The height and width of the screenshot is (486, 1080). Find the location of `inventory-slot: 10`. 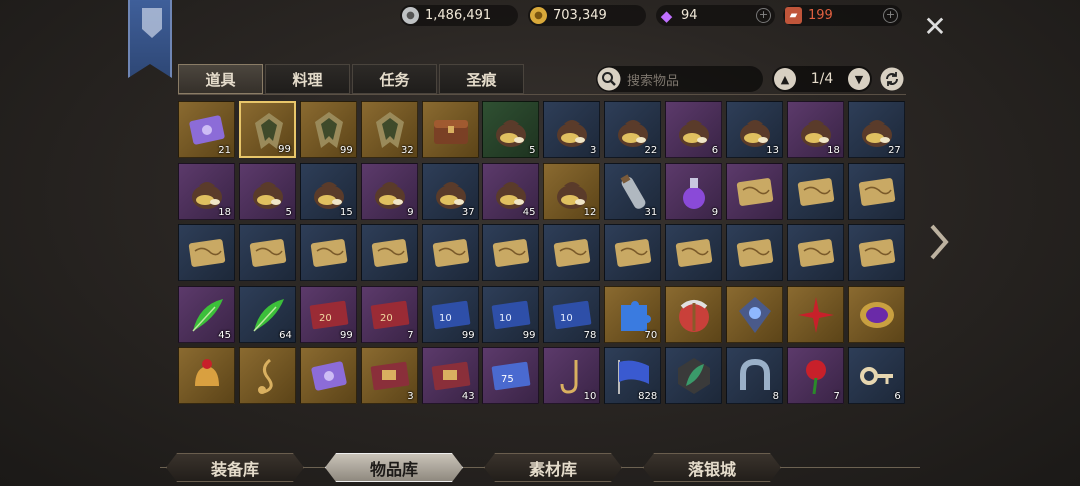

inventory-slot: 10 is located at coordinates (572, 375).